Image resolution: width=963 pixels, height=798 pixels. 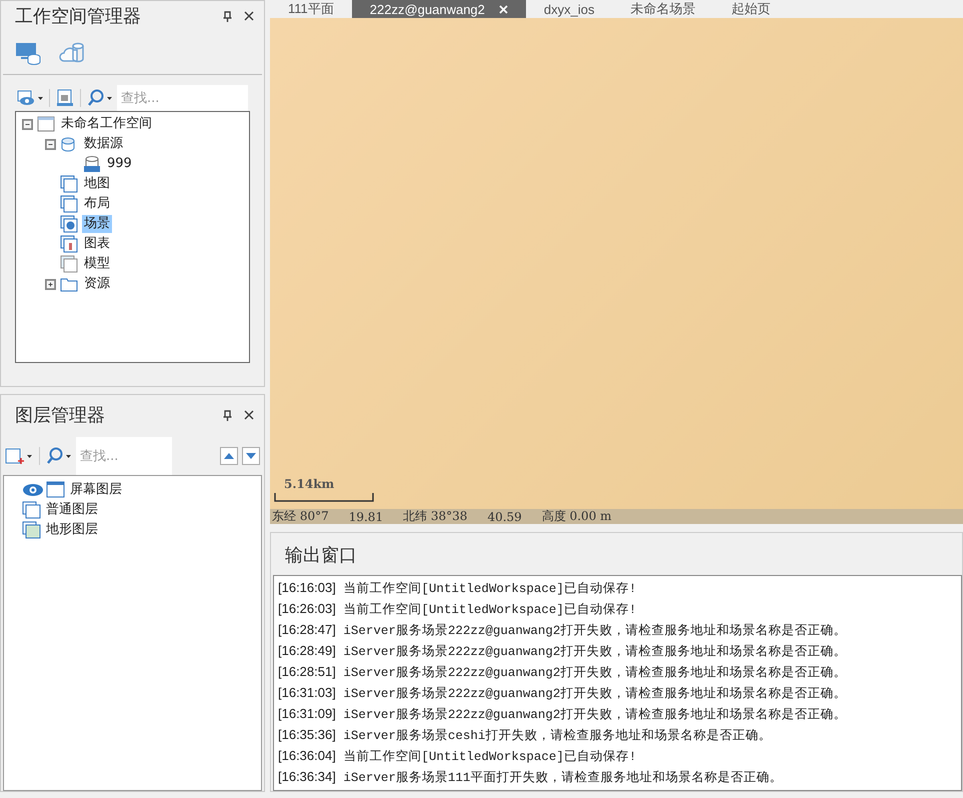 What do you see at coordinates (106, 124) in the screenshot?
I see `tree-item: 未命名工作空间` at bounding box center [106, 124].